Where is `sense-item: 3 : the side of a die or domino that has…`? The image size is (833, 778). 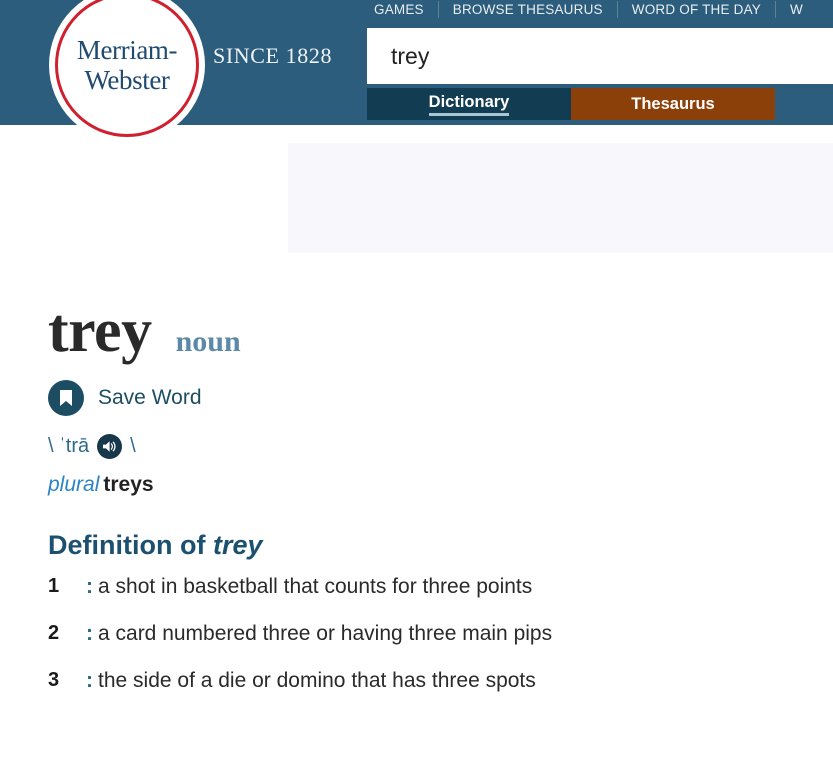
sense-item: 3 : the side of a die or domino that has… is located at coordinates (428, 681).